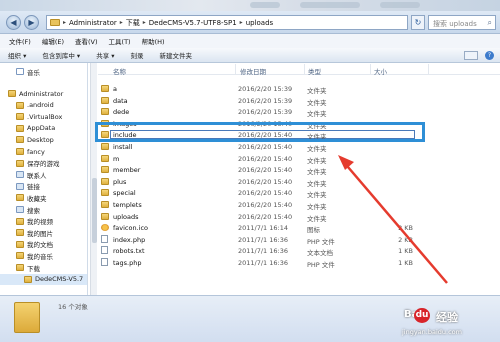 The height and width of the screenshot is (342, 500). What do you see at coordinates (447, 317) in the screenshot?
I see `watermark-text: 经验` at bounding box center [447, 317].